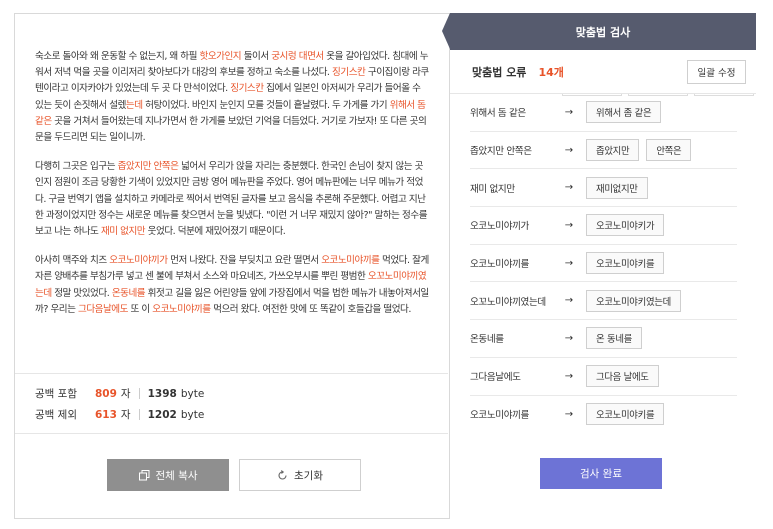  What do you see at coordinates (244, 261) in the screenshot?
I see `editor-text: 먼저 나왔다. 잔을 부딪치고 요란 떨면서` at bounding box center [244, 261].